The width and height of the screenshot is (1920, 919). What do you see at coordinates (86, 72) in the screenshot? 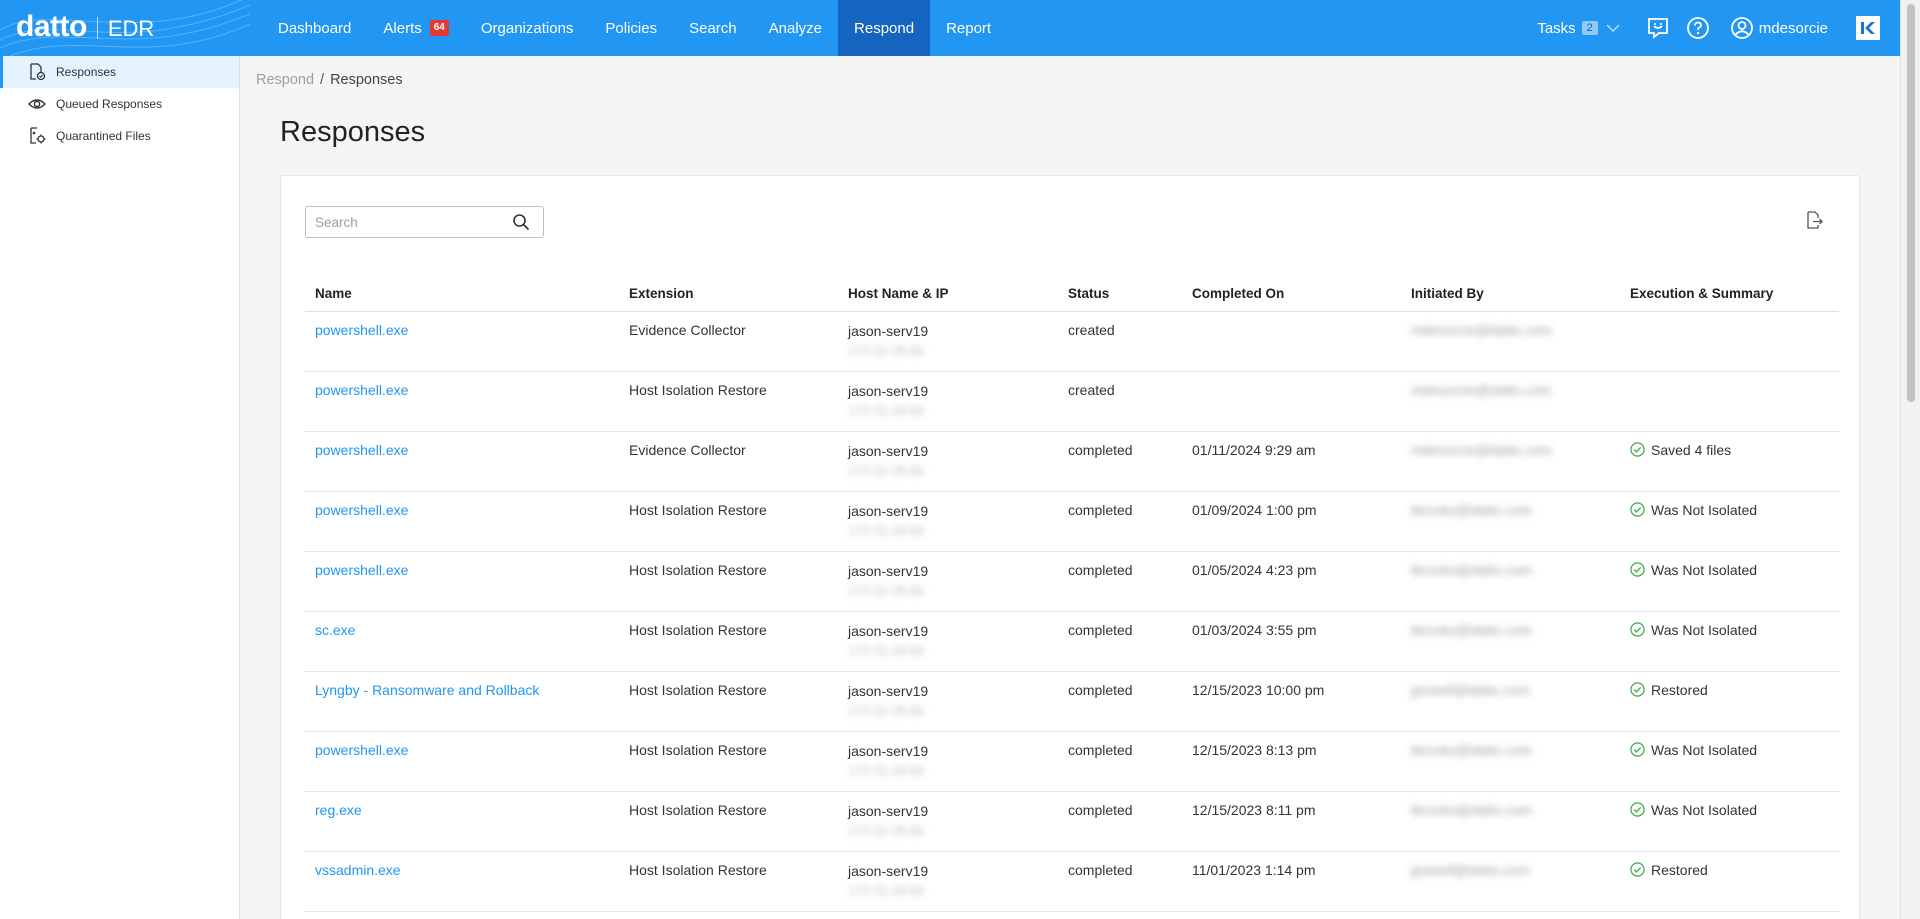
I see `sidebar-item-label: Responses` at bounding box center [86, 72].